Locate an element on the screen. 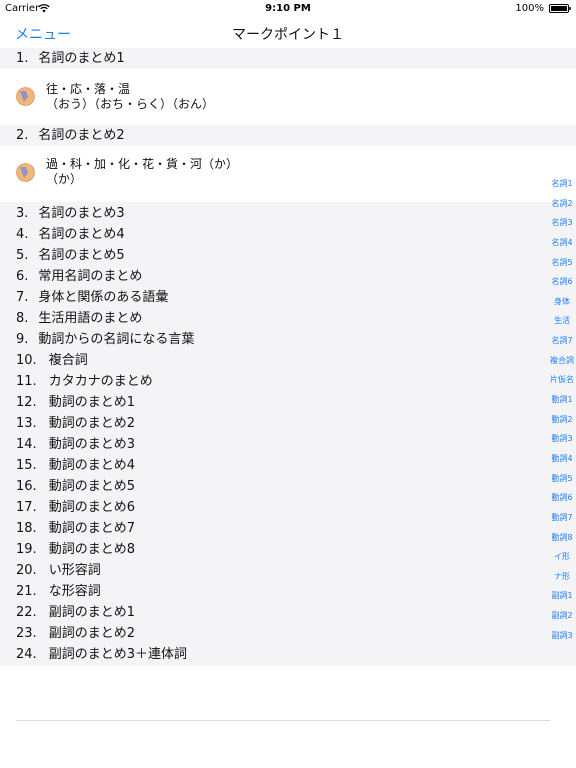 The width and height of the screenshot is (576, 768). section-title: カタカナのまとめ is located at coordinates (100, 381).